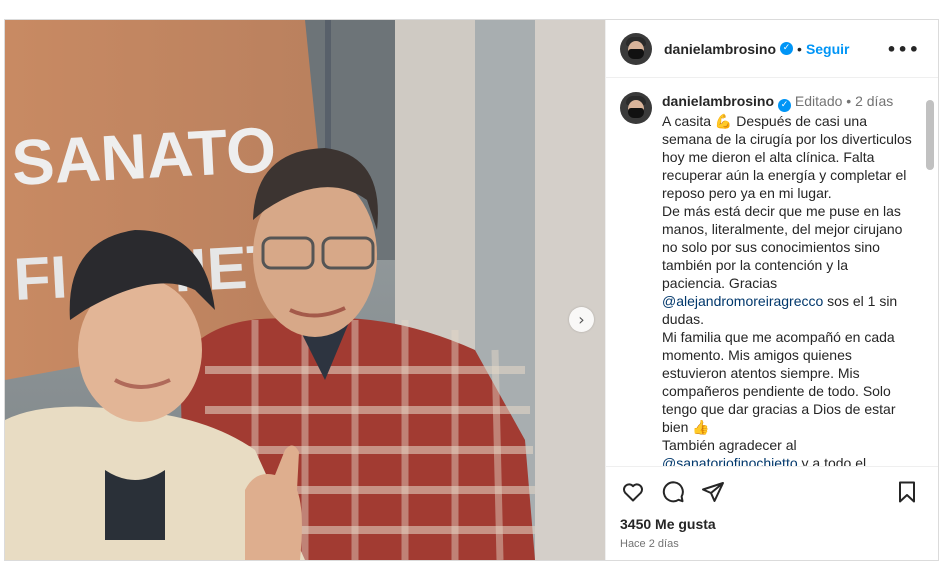 The width and height of the screenshot is (952, 561). I want to click on follow-button: Seguir, so click(828, 49).